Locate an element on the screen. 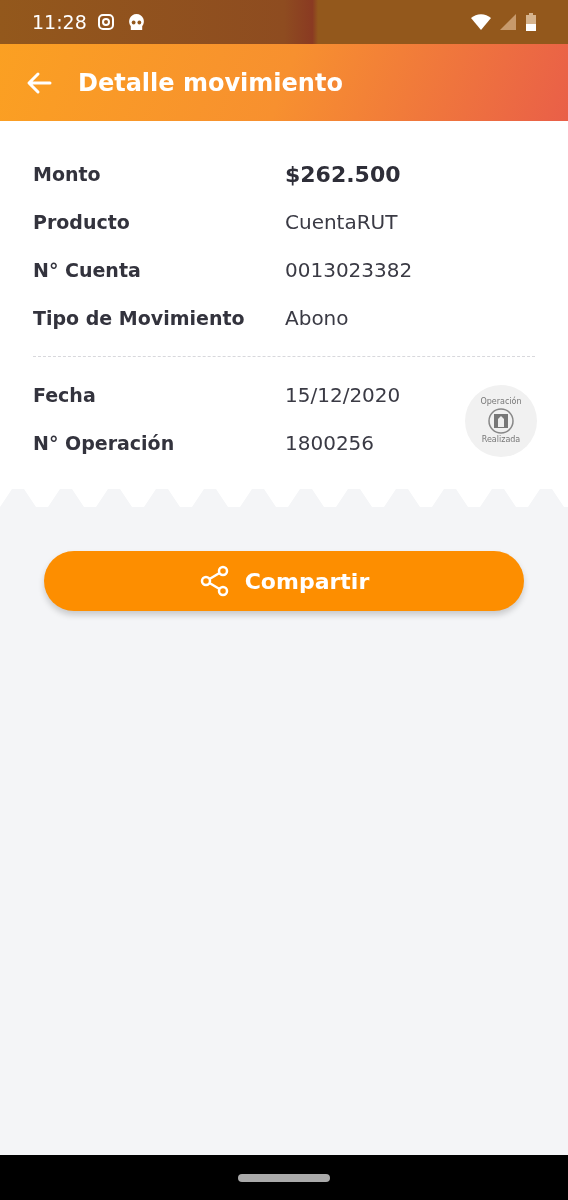  field-value: Abono is located at coordinates (317, 318).